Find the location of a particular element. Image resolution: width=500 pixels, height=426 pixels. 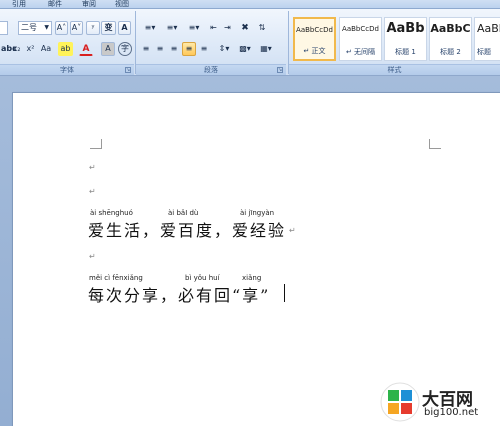

style-normal: AaBbCcDd ↵ 正文 is located at coordinates (314, 39).